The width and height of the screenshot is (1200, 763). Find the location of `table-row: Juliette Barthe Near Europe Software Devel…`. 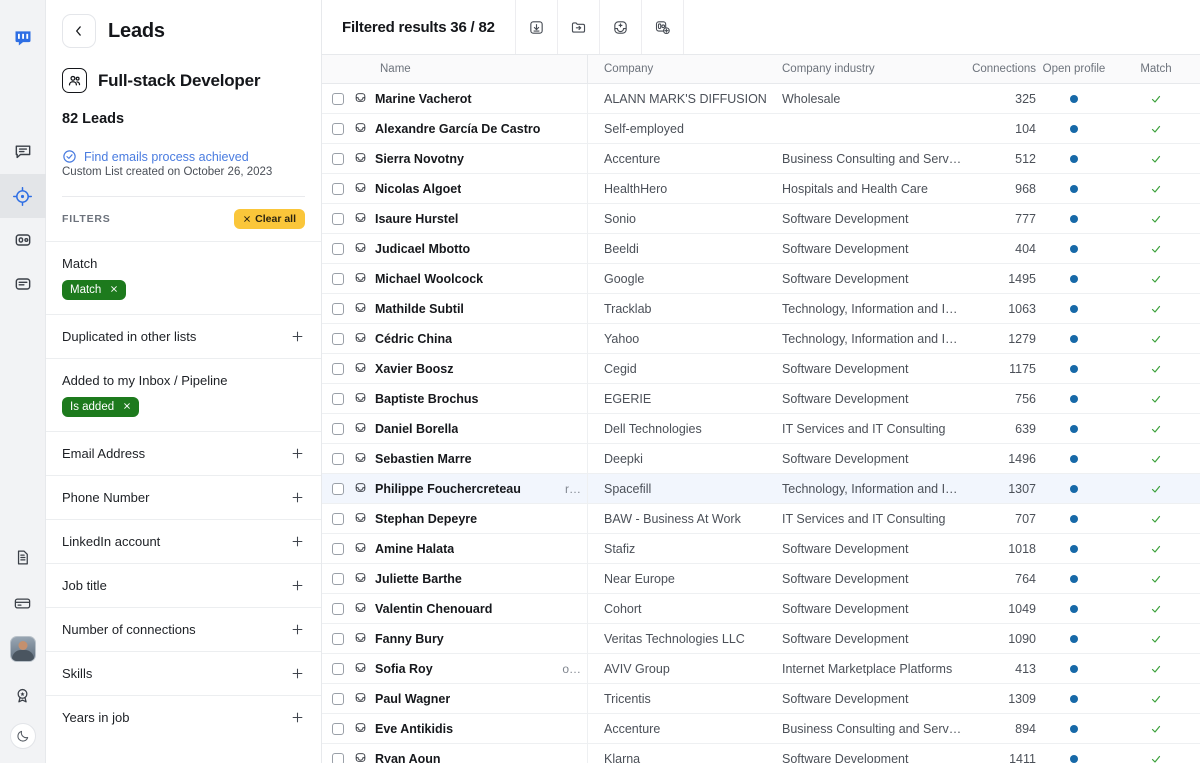

table-row: Juliette Barthe Near Europe Software Devel… is located at coordinates (761, 578).